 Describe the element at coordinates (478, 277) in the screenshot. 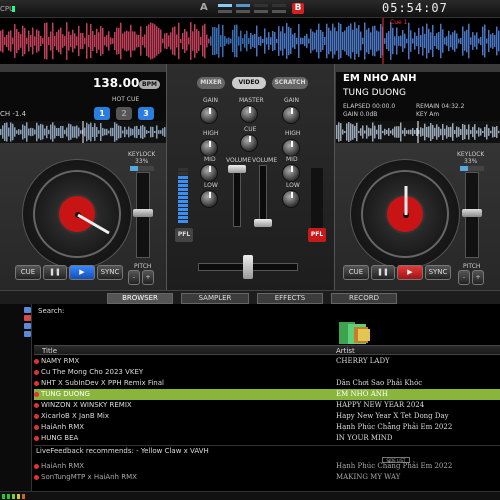

I see `right-pitch-plus-button: +` at that location.